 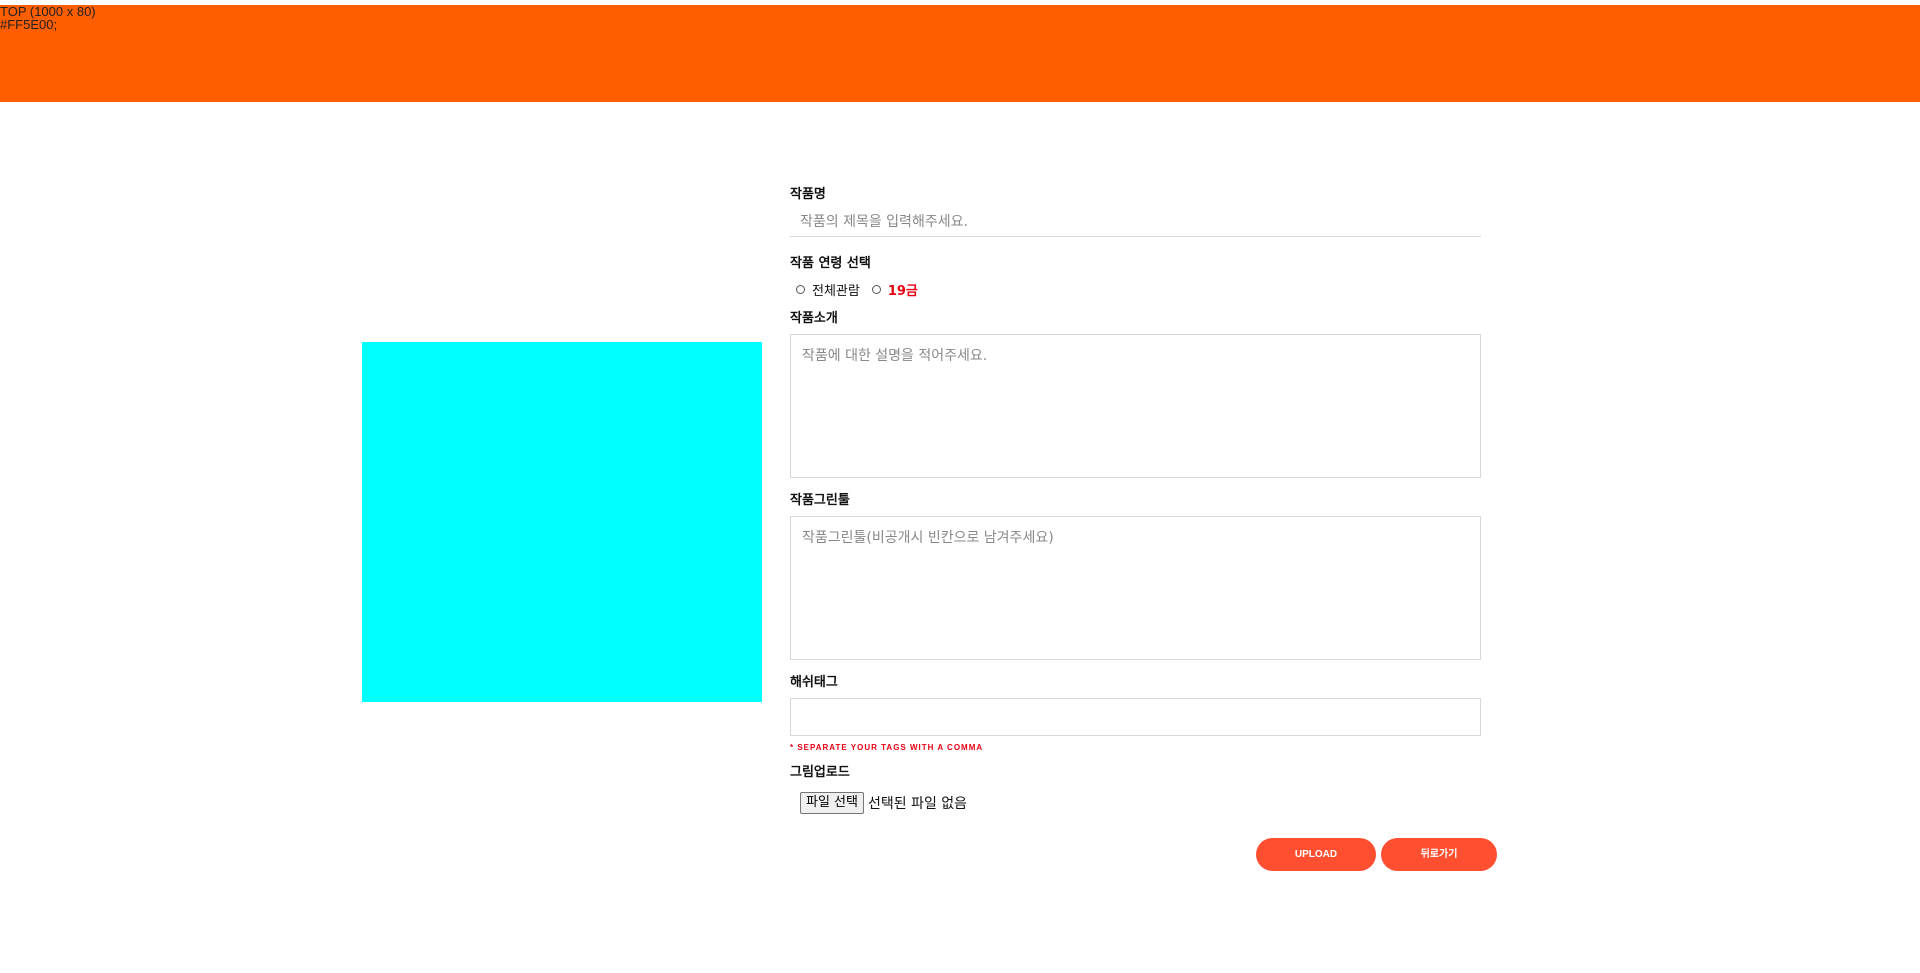 What do you see at coordinates (863, 289) in the screenshot?
I see `age-rating-options: 전체관람 19금` at bounding box center [863, 289].